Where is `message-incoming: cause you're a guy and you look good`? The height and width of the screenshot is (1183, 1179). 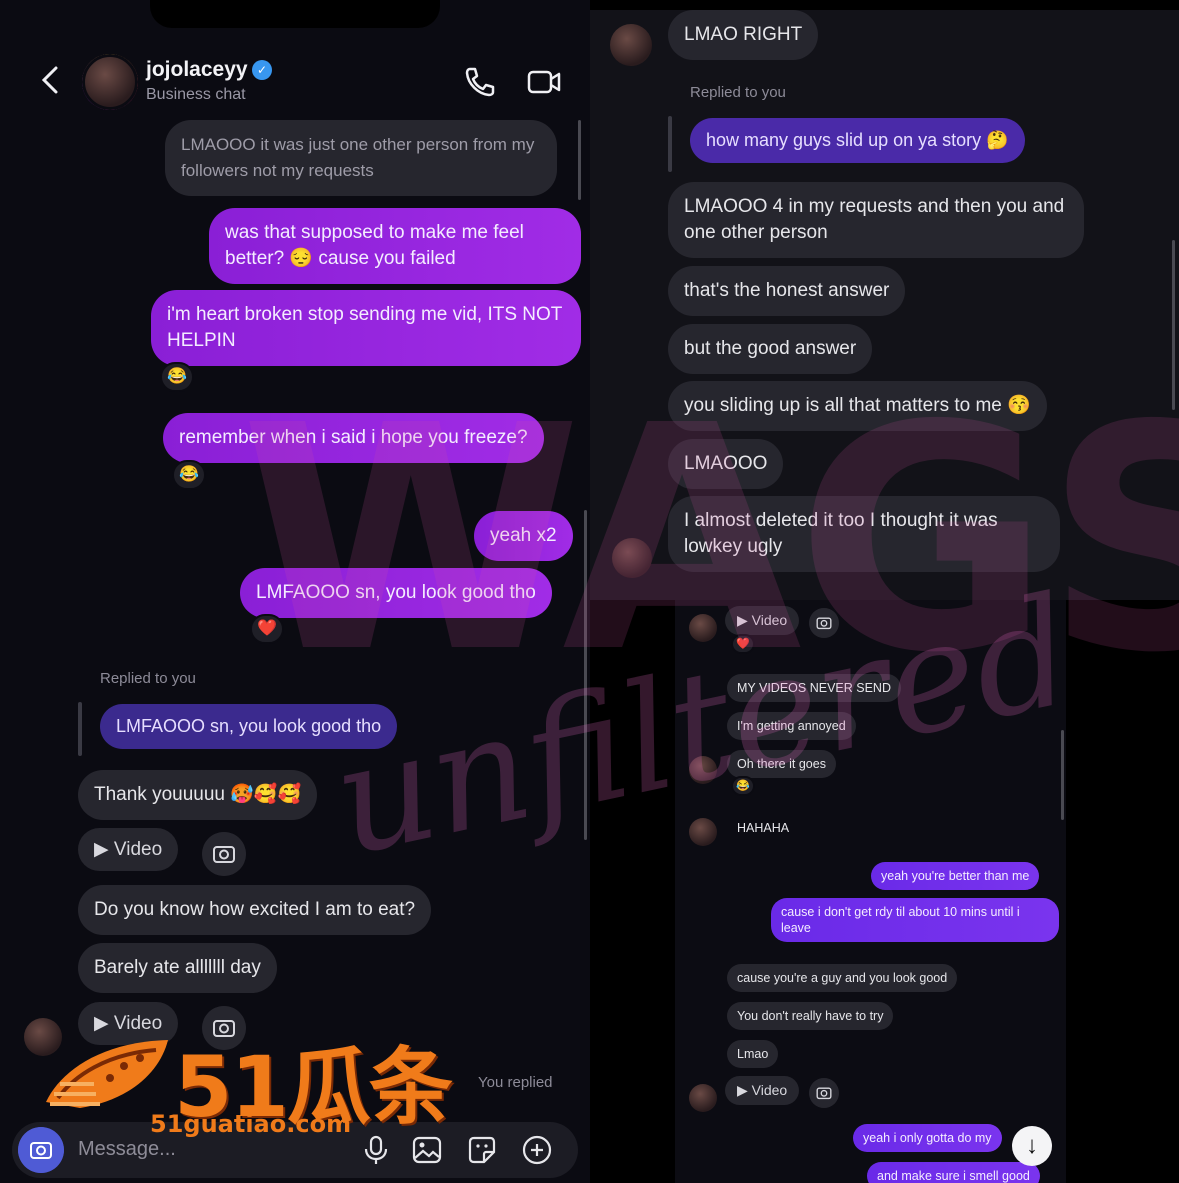
message-incoming: cause you're a guy and you look good is located at coordinates (842, 978).